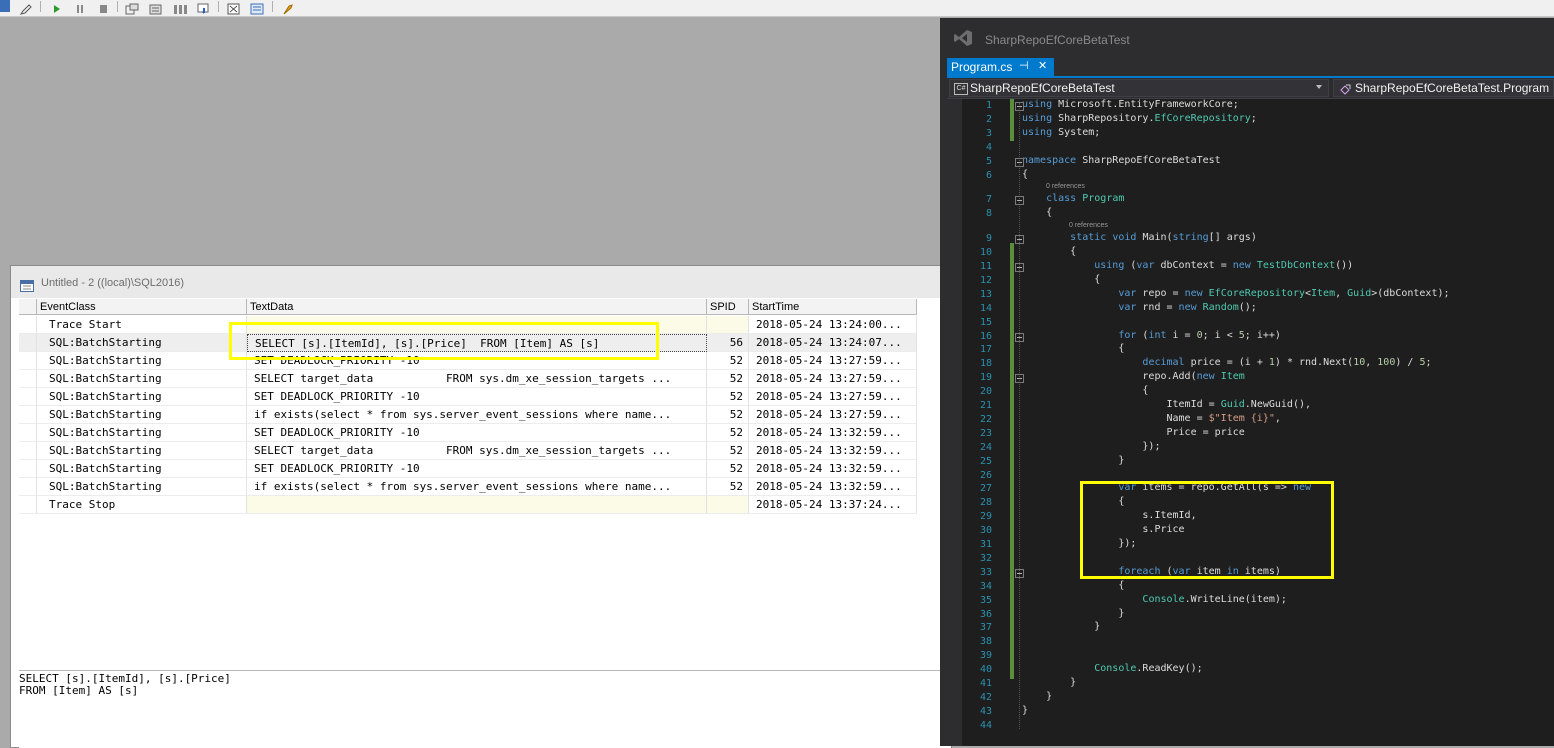 The width and height of the screenshot is (1554, 748). What do you see at coordinates (1042, 65) in the screenshot?
I see `close-icon: ✕` at bounding box center [1042, 65].